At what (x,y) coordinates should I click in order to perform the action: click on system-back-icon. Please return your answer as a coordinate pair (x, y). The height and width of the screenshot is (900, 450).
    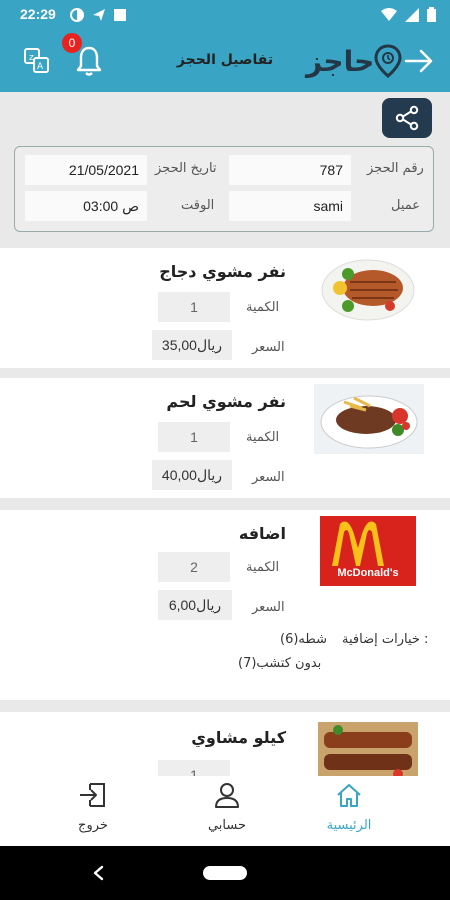
    Looking at the image, I should click on (99, 873).